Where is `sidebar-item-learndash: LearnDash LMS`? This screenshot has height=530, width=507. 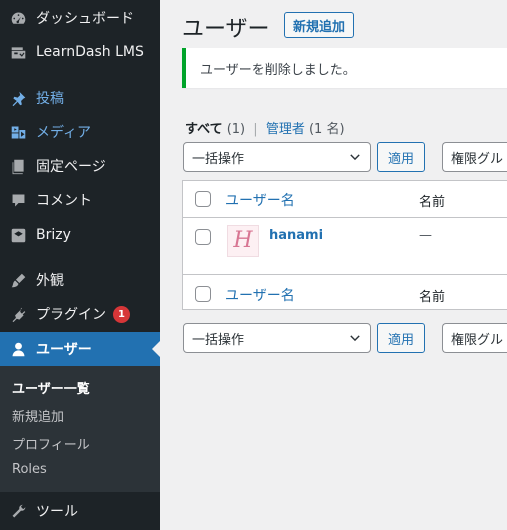 sidebar-item-learndash: LearnDash LMS is located at coordinates (80, 52).